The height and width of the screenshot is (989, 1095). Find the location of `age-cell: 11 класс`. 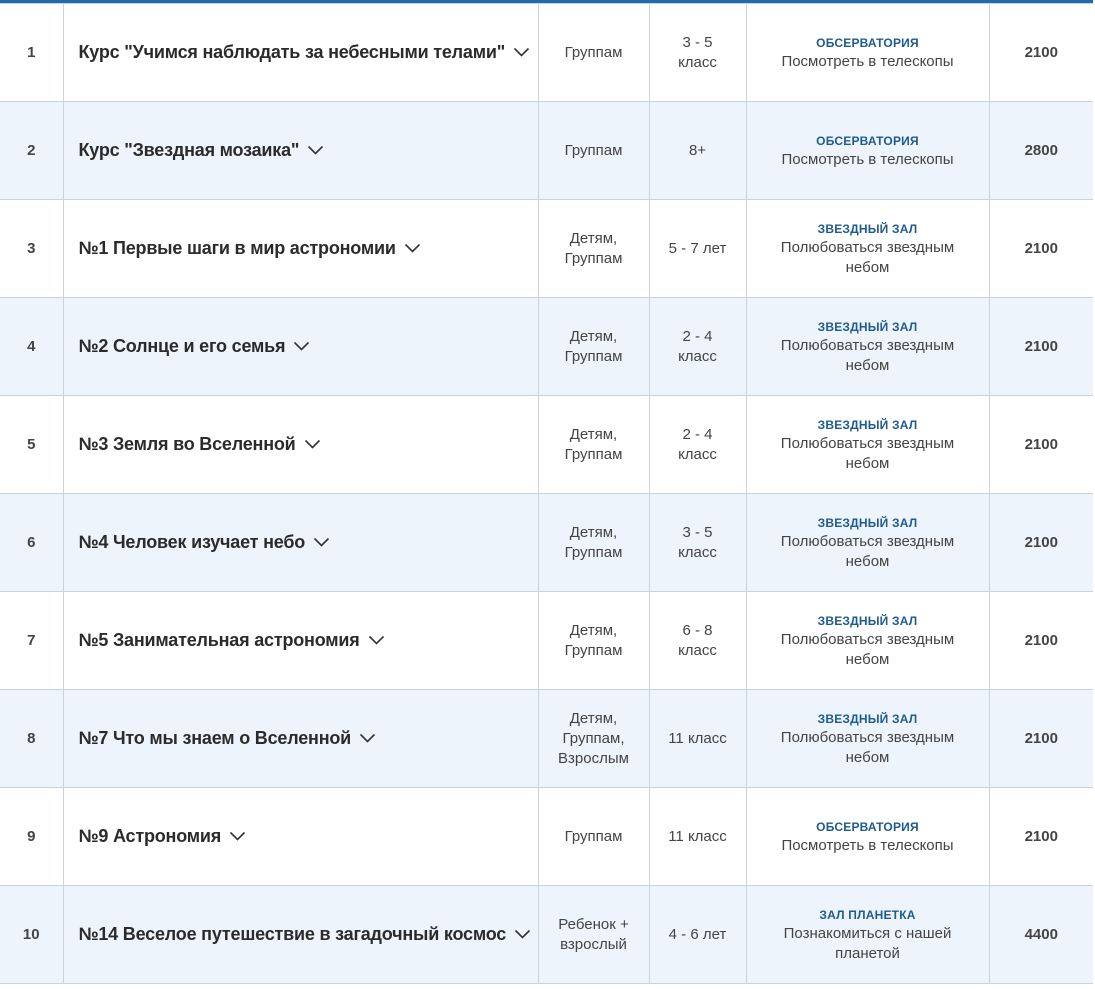

age-cell: 11 класс is located at coordinates (697, 738).